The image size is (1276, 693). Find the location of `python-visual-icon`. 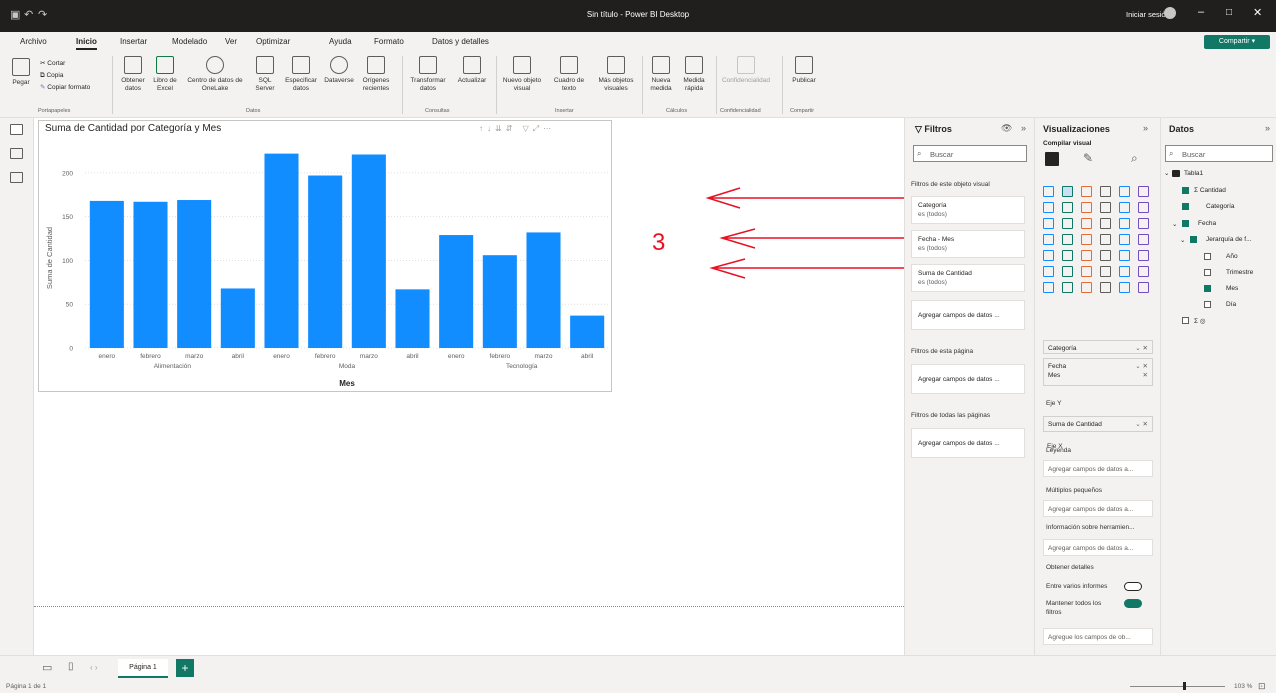

python-visual-icon is located at coordinates (1143, 255).